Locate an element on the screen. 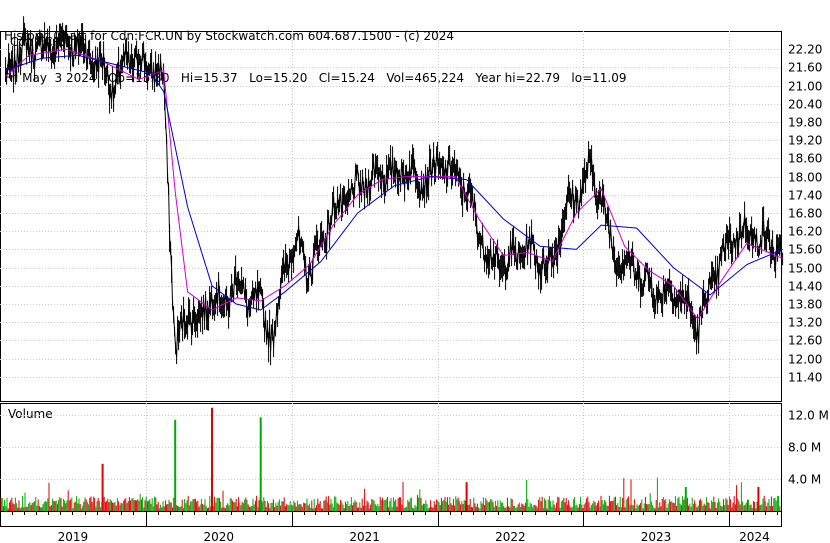 Image resolution: width=830 pixels, height=543 pixels. year-tick-label: 2019 is located at coordinates (73, 536).